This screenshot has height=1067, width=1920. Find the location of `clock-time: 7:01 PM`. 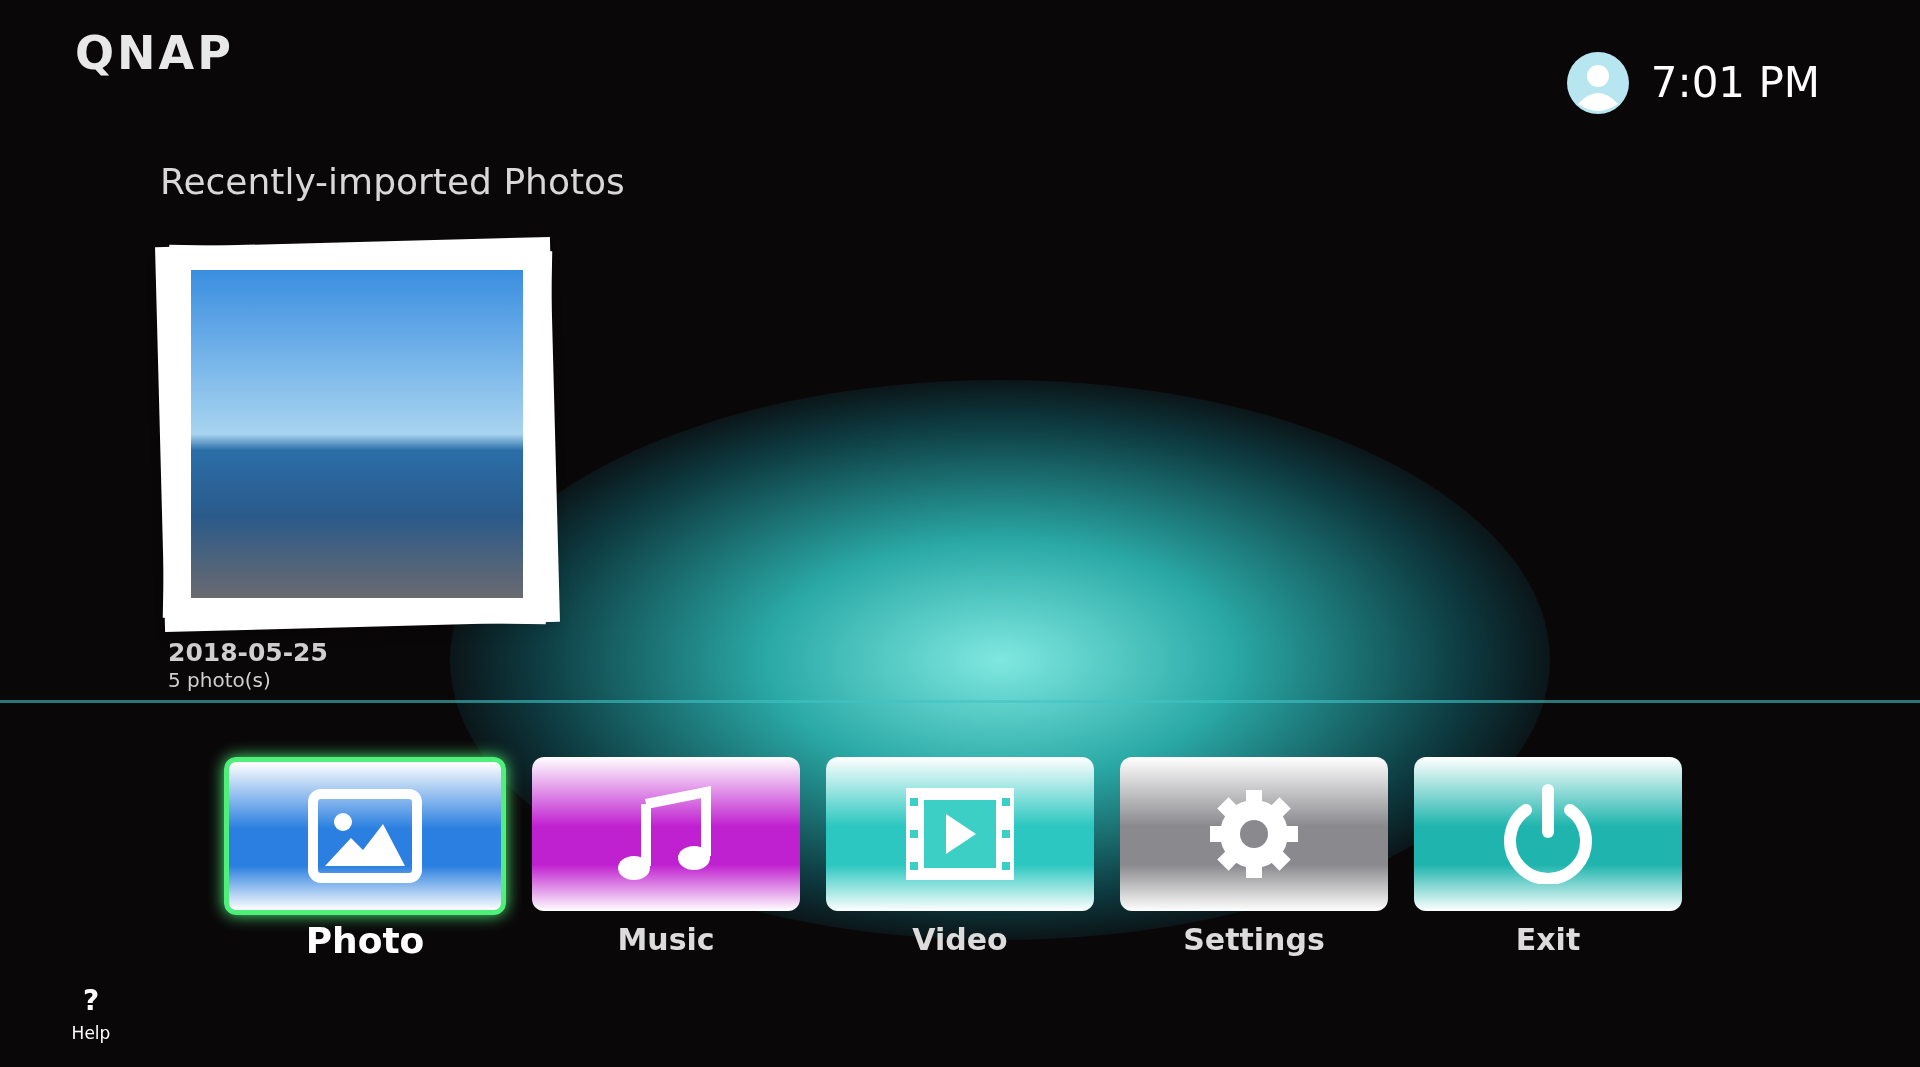

clock-time: 7:01 PM is located at coordinates (1735, 83).